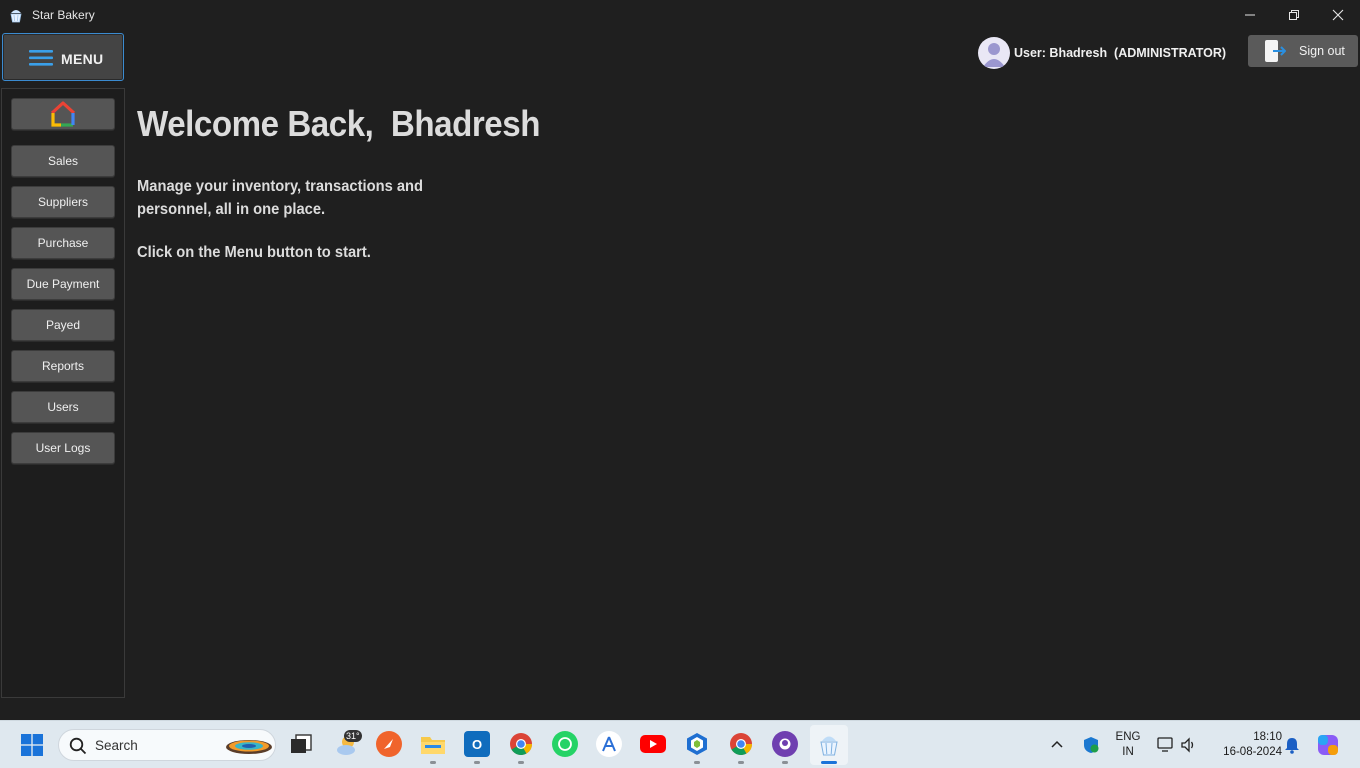  Describe the element at coordinates (63, 161) in the screenshot. I see `sidebar-item-sales: Sales` at that location.